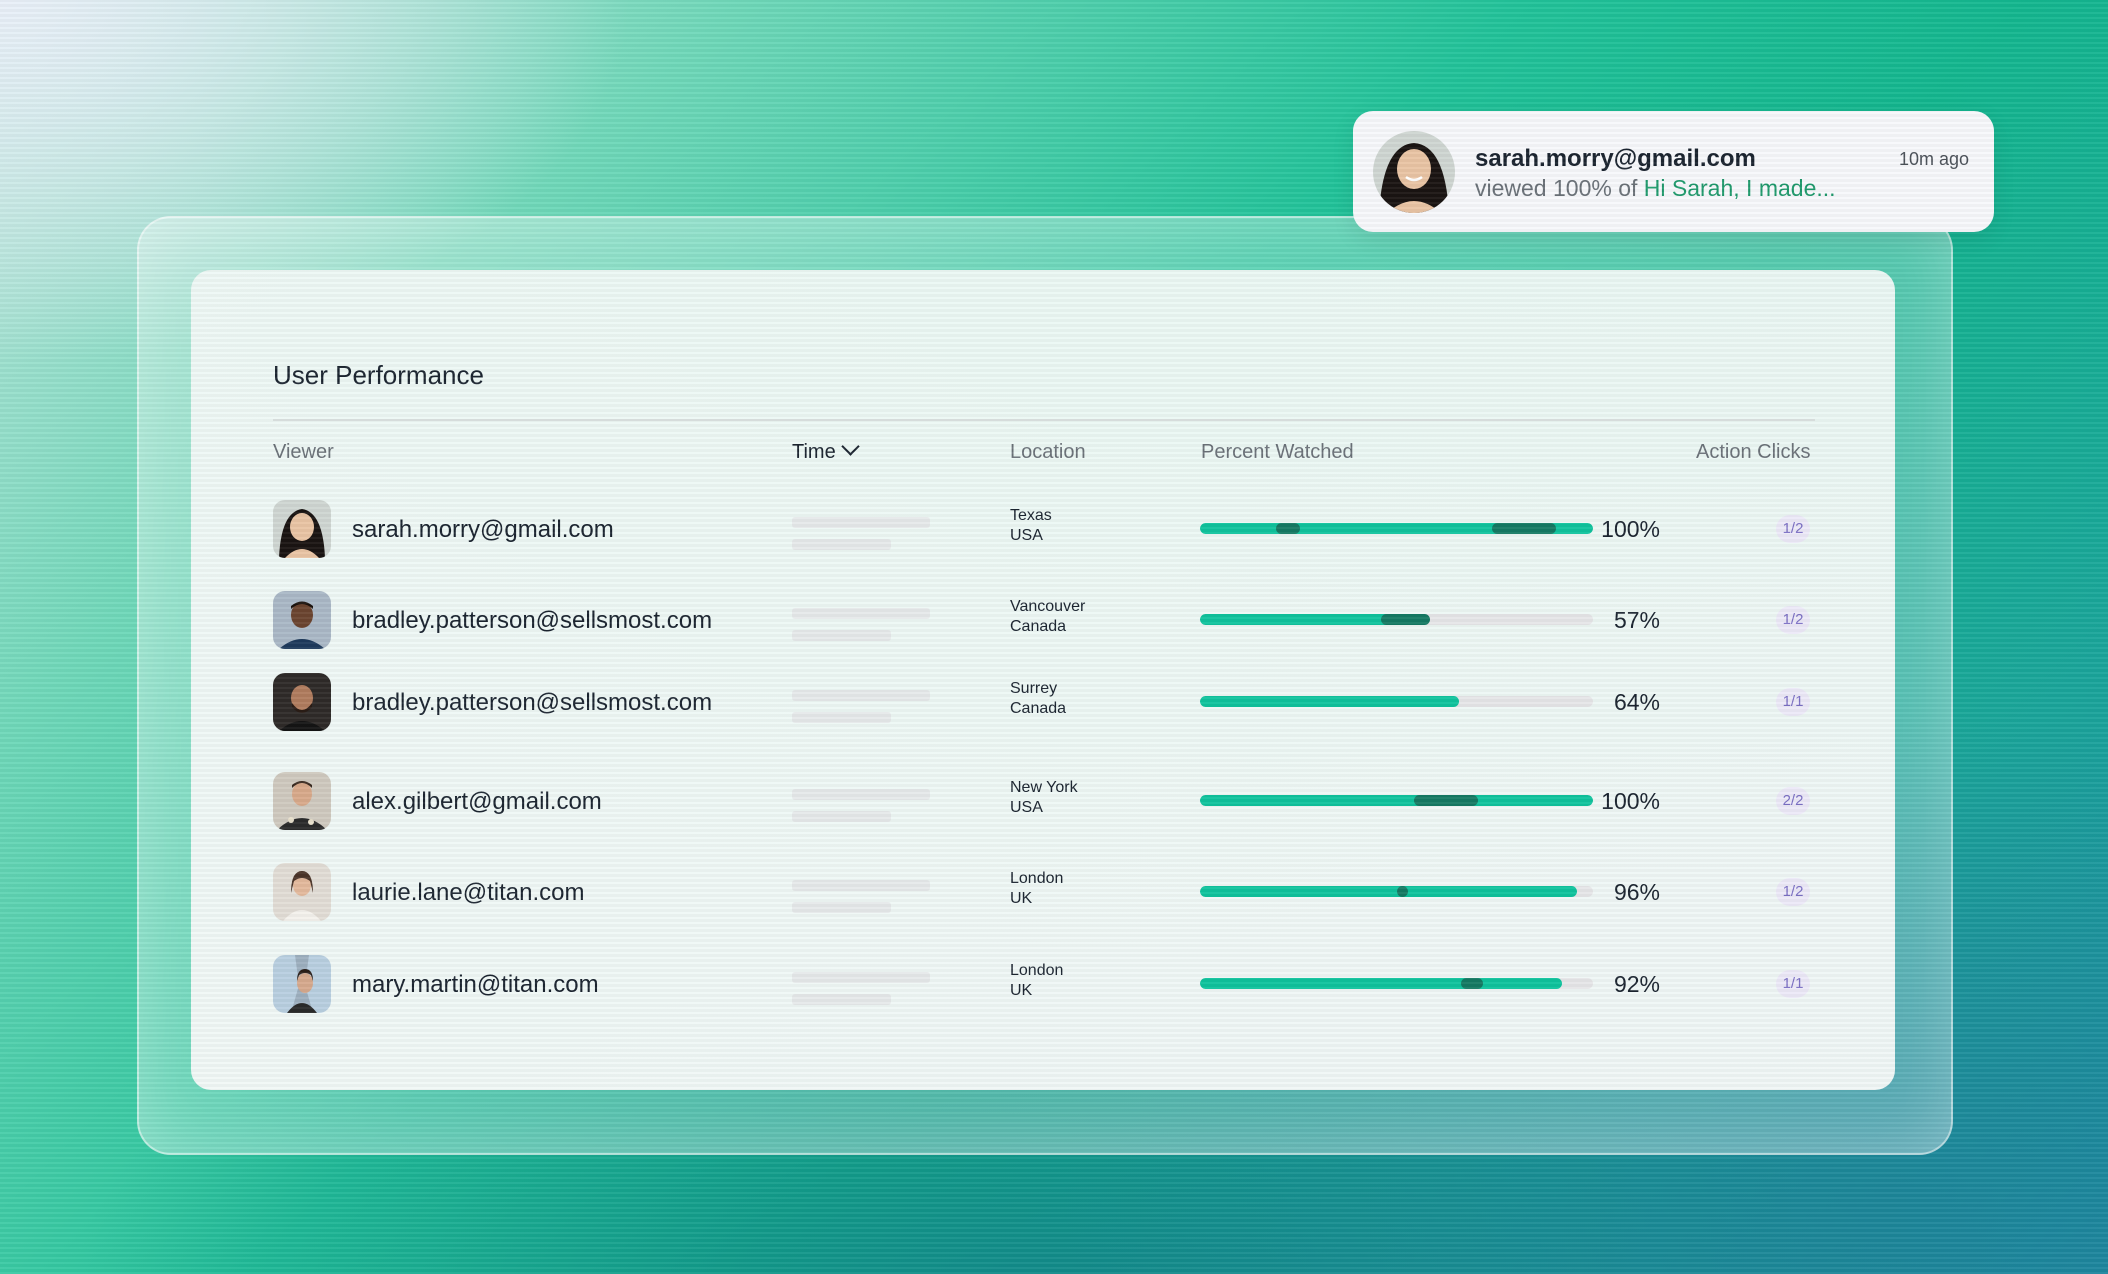 This screenshot has height=1274, width=2108. I want to click on location: Texas USA, so click(1031, 526).